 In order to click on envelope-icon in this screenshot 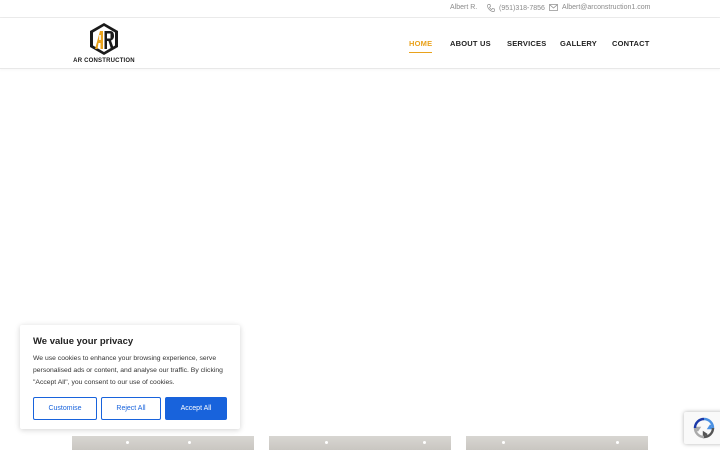, I will do `click(553, 7)`.